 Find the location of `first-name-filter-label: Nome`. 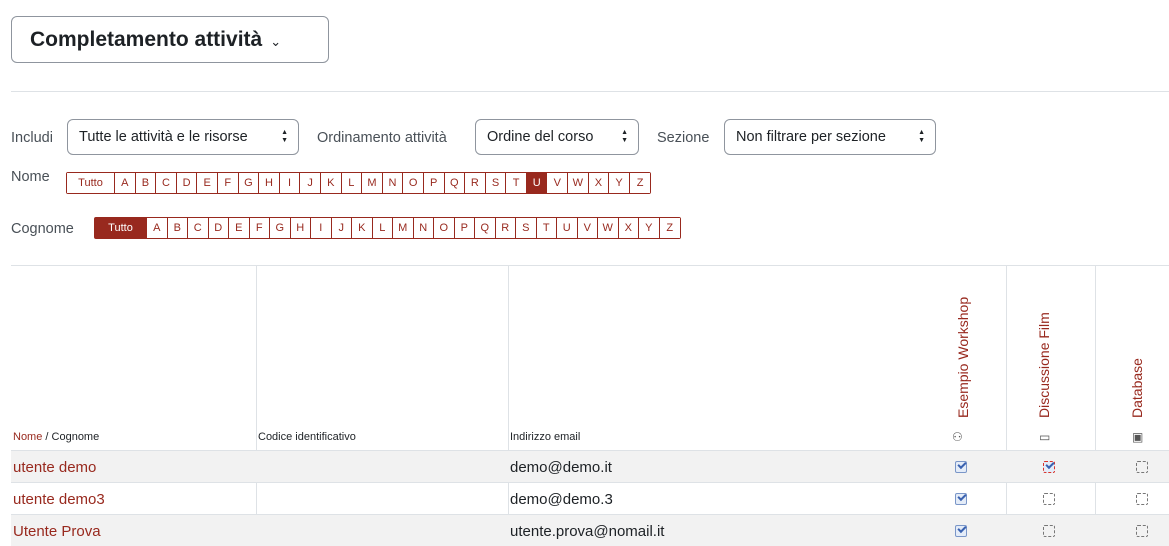

first-name-filter-label: Nome is located at coordinates (30, 177).